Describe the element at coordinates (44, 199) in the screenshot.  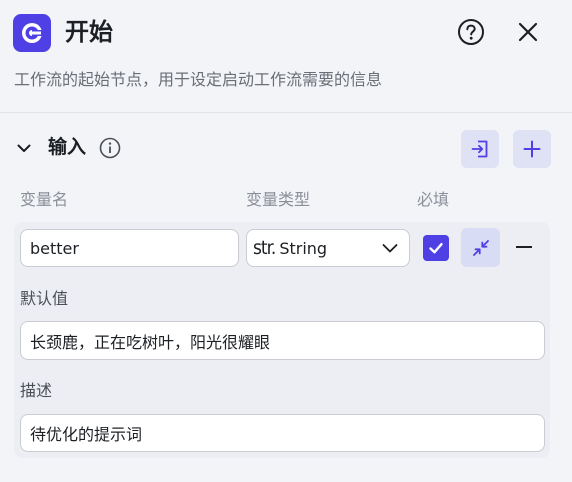
I see `column-header-name: 变量名` at that location.